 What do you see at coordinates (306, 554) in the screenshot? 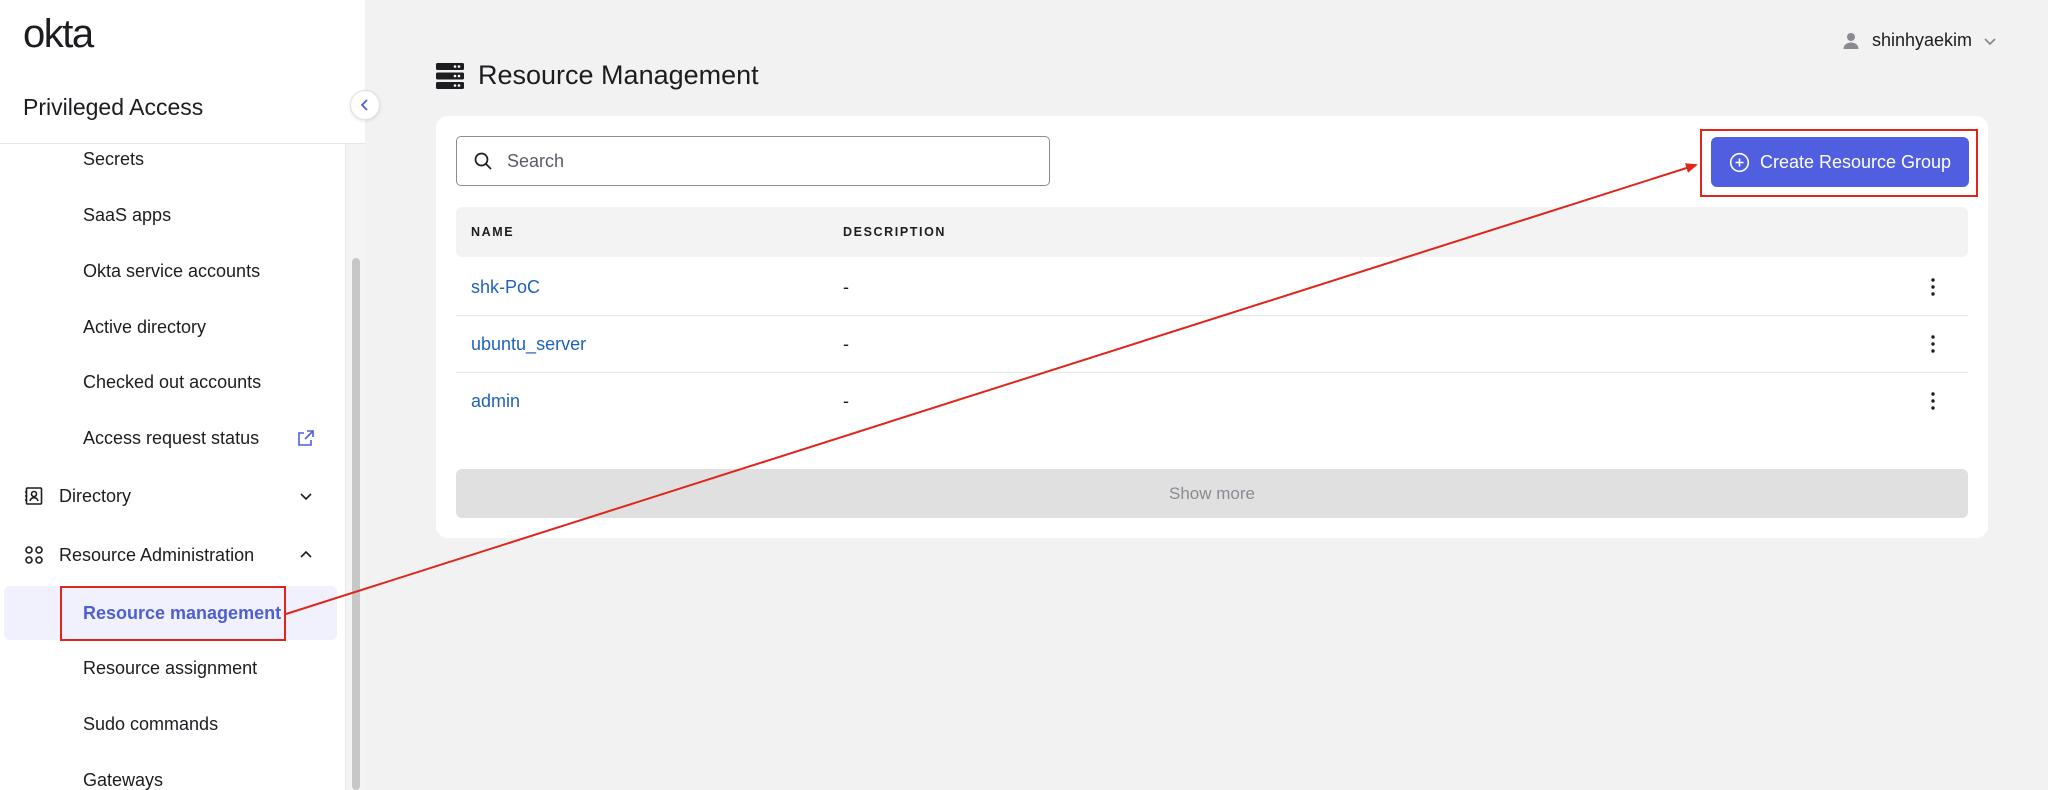
I see `chevron-up-icon` at bounding box center [306, 554].